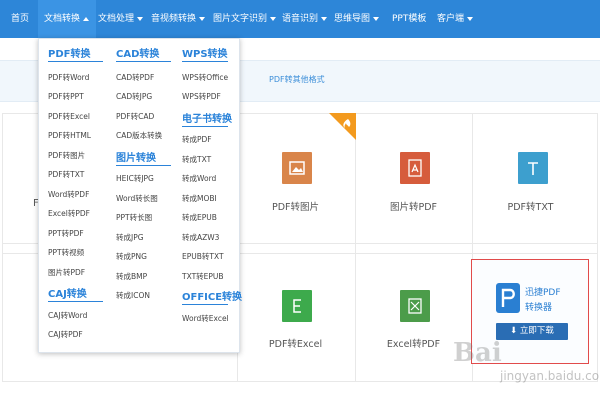  I want to click on menu-item-caj-to-pdf: CAJ转PDF, so click(65, 334).